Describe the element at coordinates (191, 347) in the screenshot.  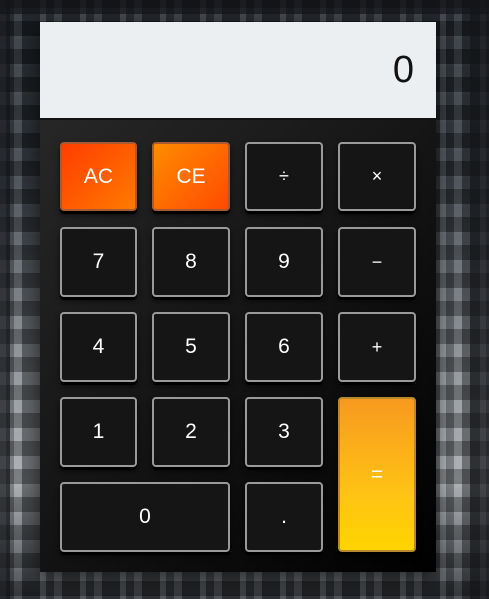
I see `digit-5-button: 5` at that location.